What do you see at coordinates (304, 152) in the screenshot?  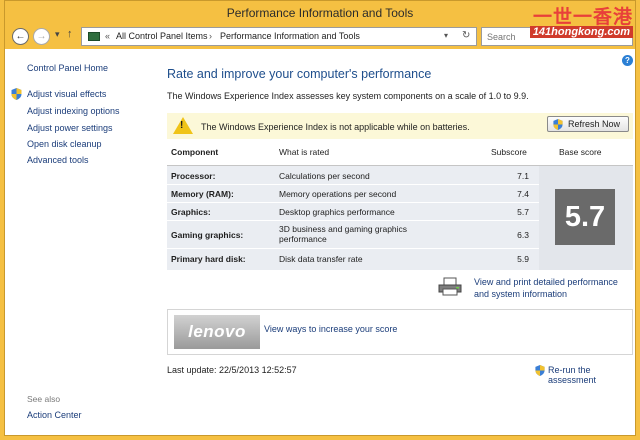 I see `header-what-is-rated: What is rated` at bounding box center [304, 152].